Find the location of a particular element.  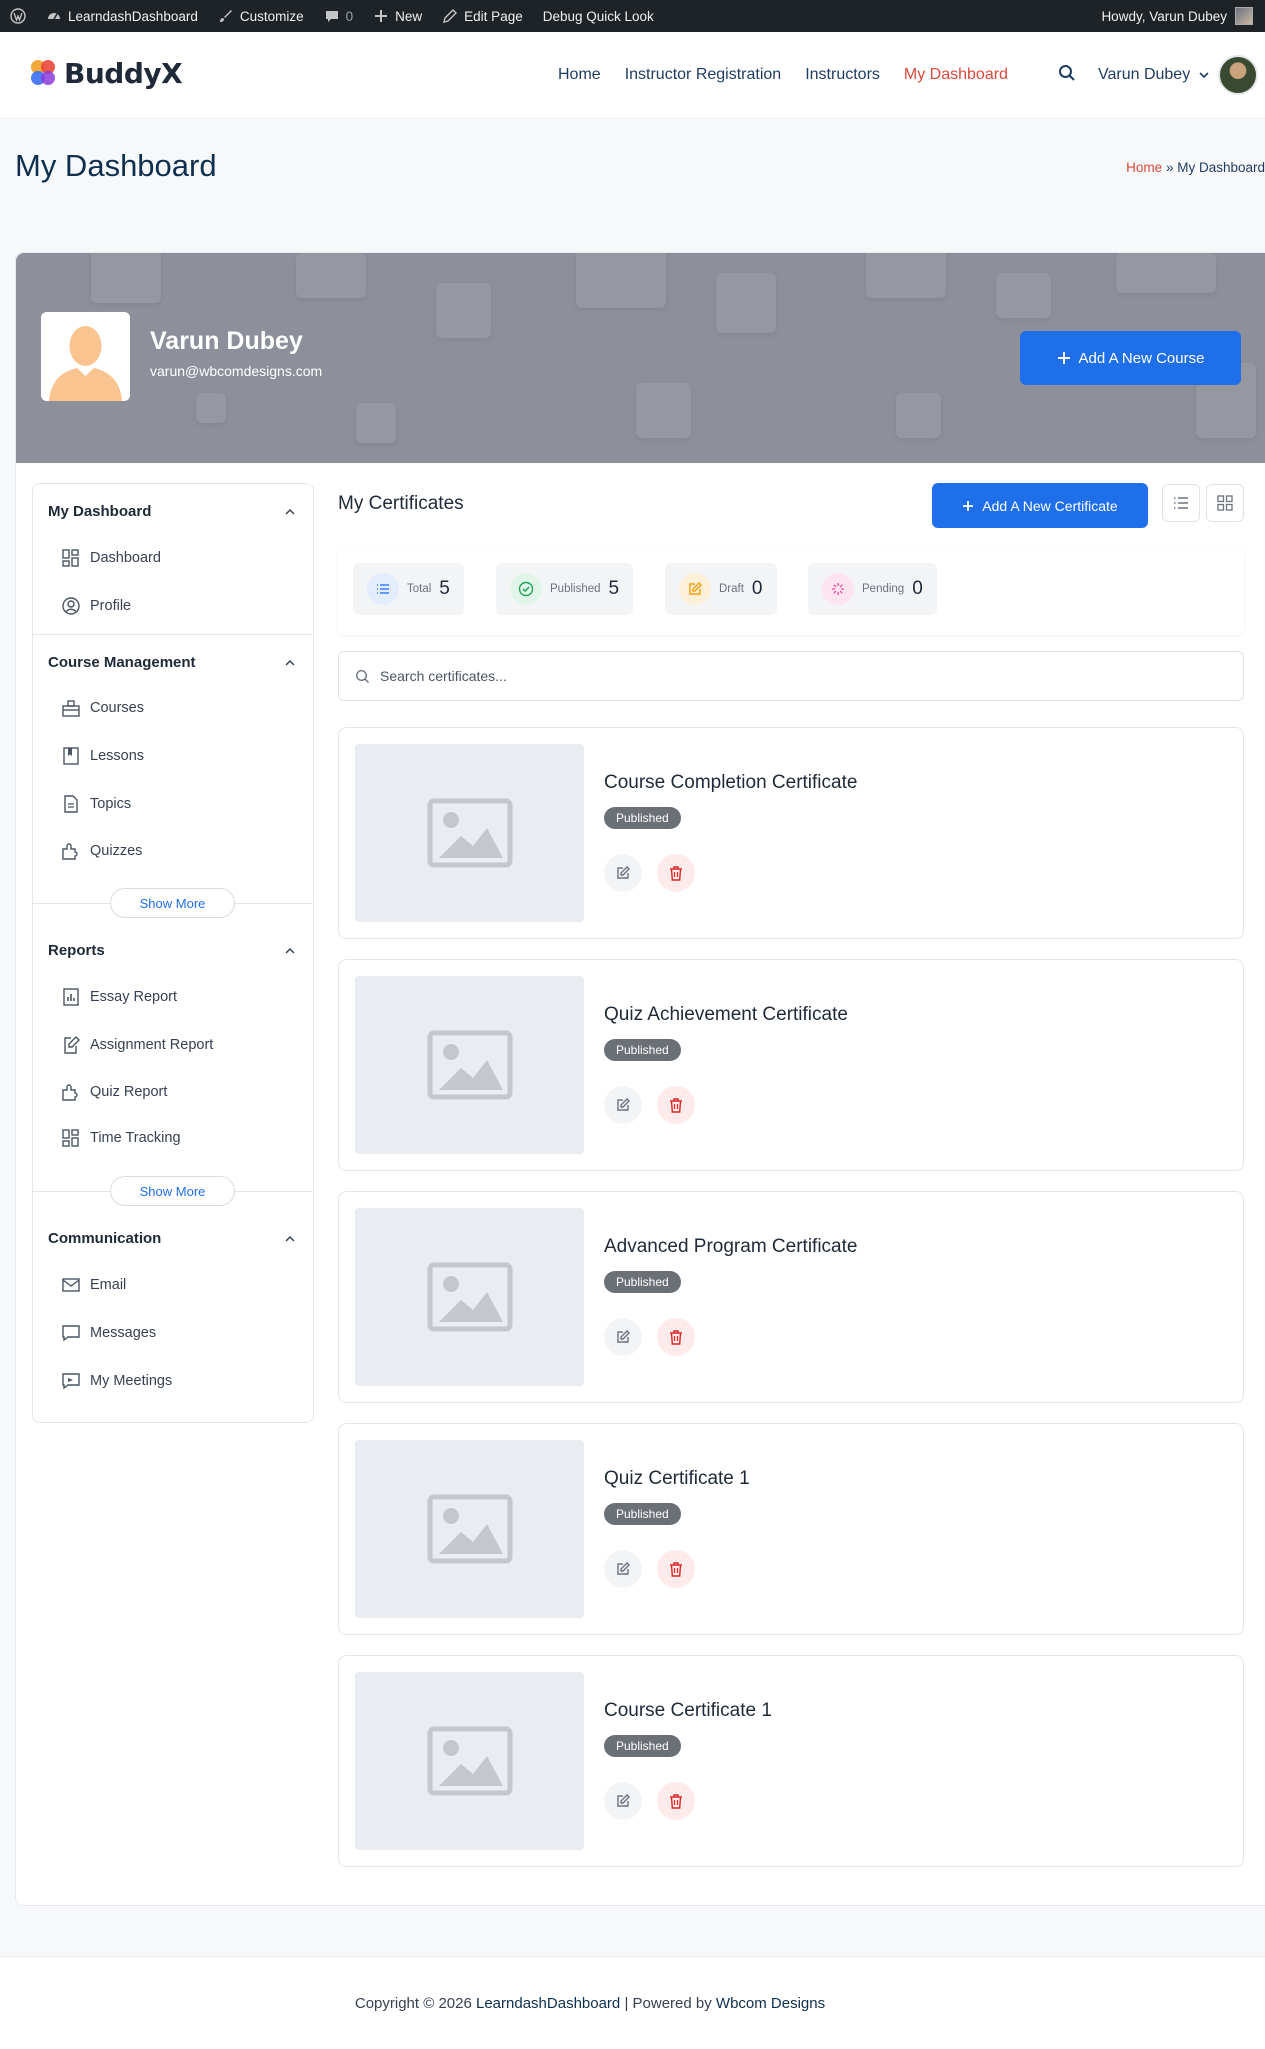

sidebar-heading-reports: Reports is located at coordinates (76, 950).